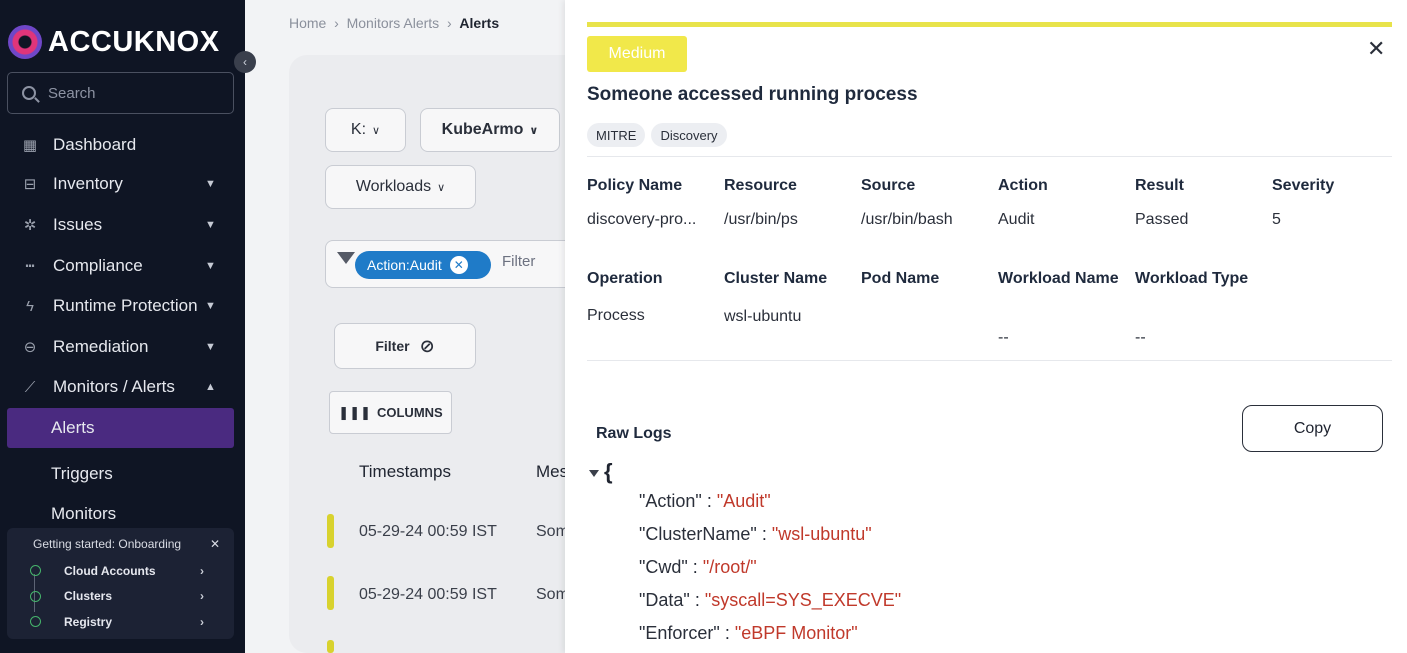  I want to click on field-header-result: Result, so click(1159, 185).